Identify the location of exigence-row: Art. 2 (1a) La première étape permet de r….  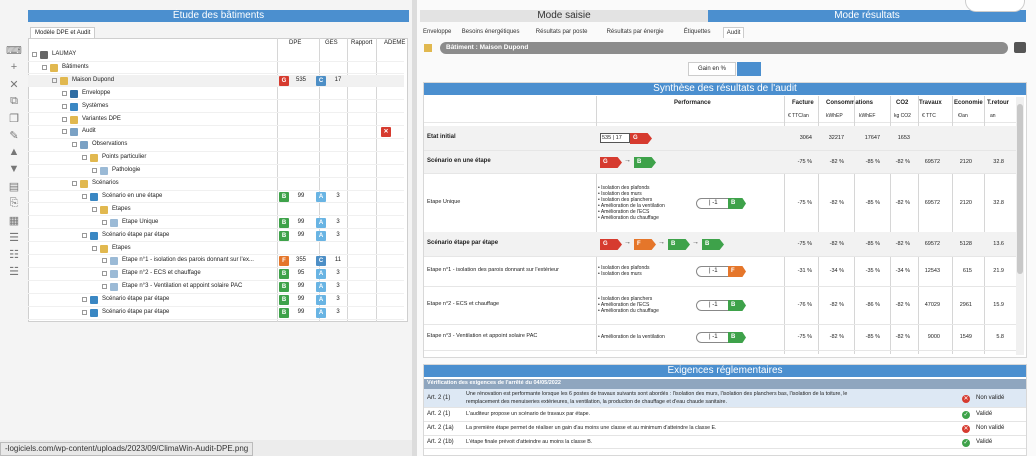
(725, 429).